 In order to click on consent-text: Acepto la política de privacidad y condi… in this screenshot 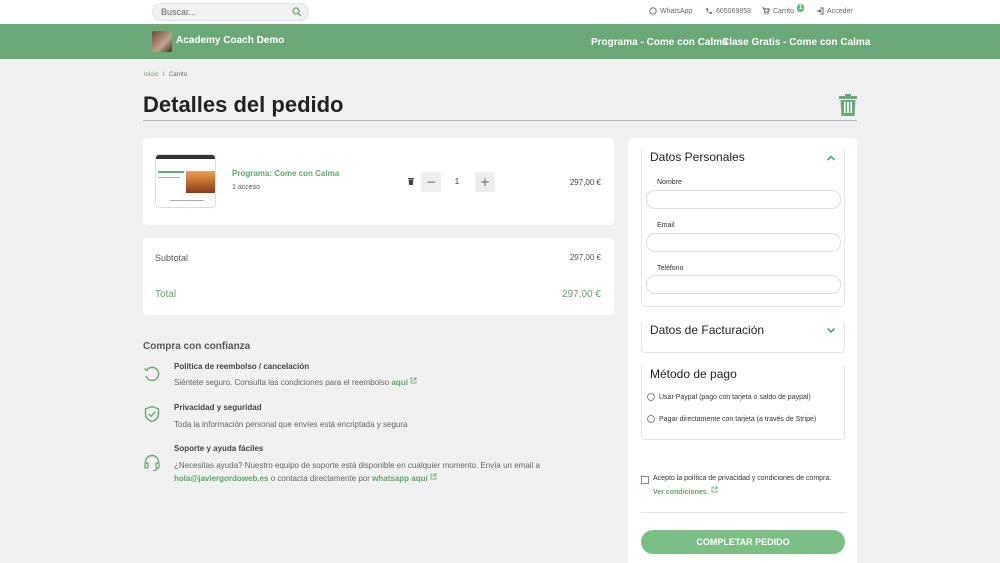, I will do `click(742, 478)`.